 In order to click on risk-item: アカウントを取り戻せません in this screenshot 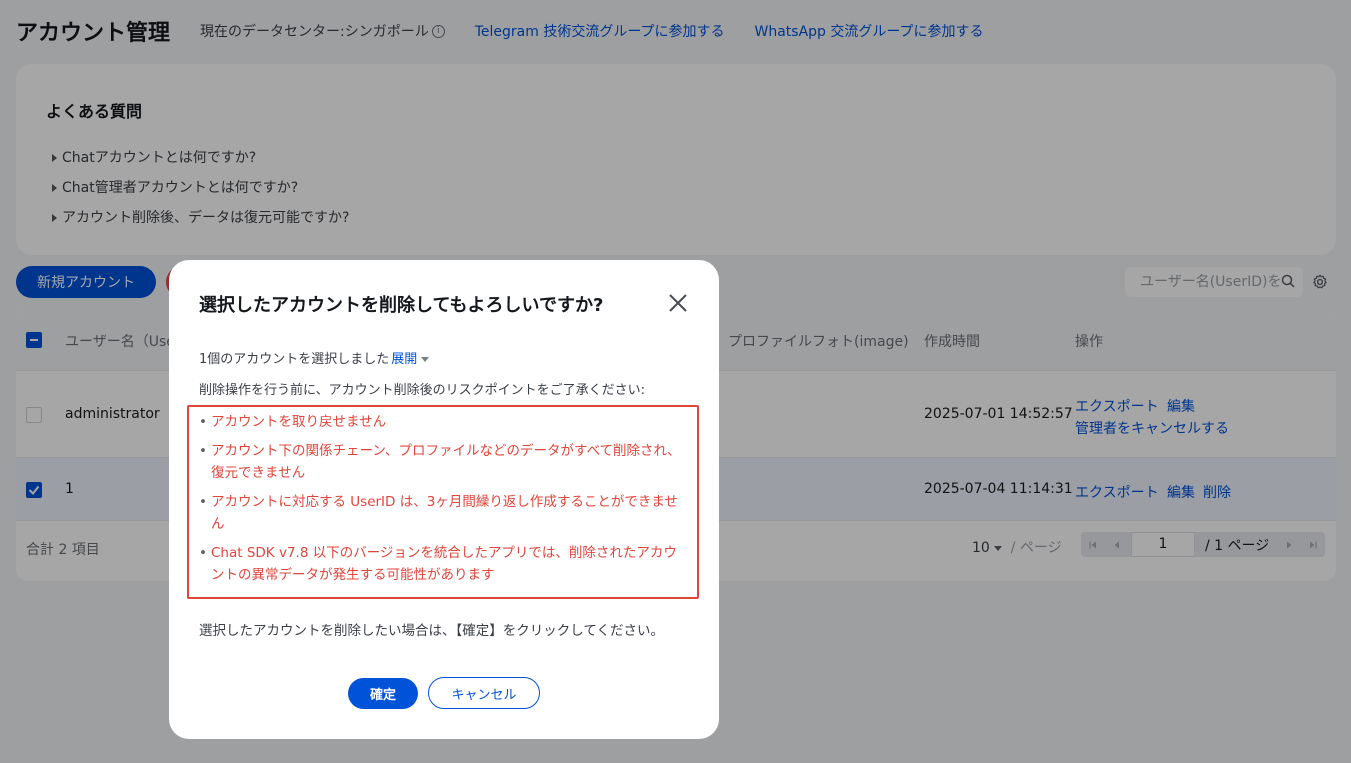, I will do `click(444, 422)`.